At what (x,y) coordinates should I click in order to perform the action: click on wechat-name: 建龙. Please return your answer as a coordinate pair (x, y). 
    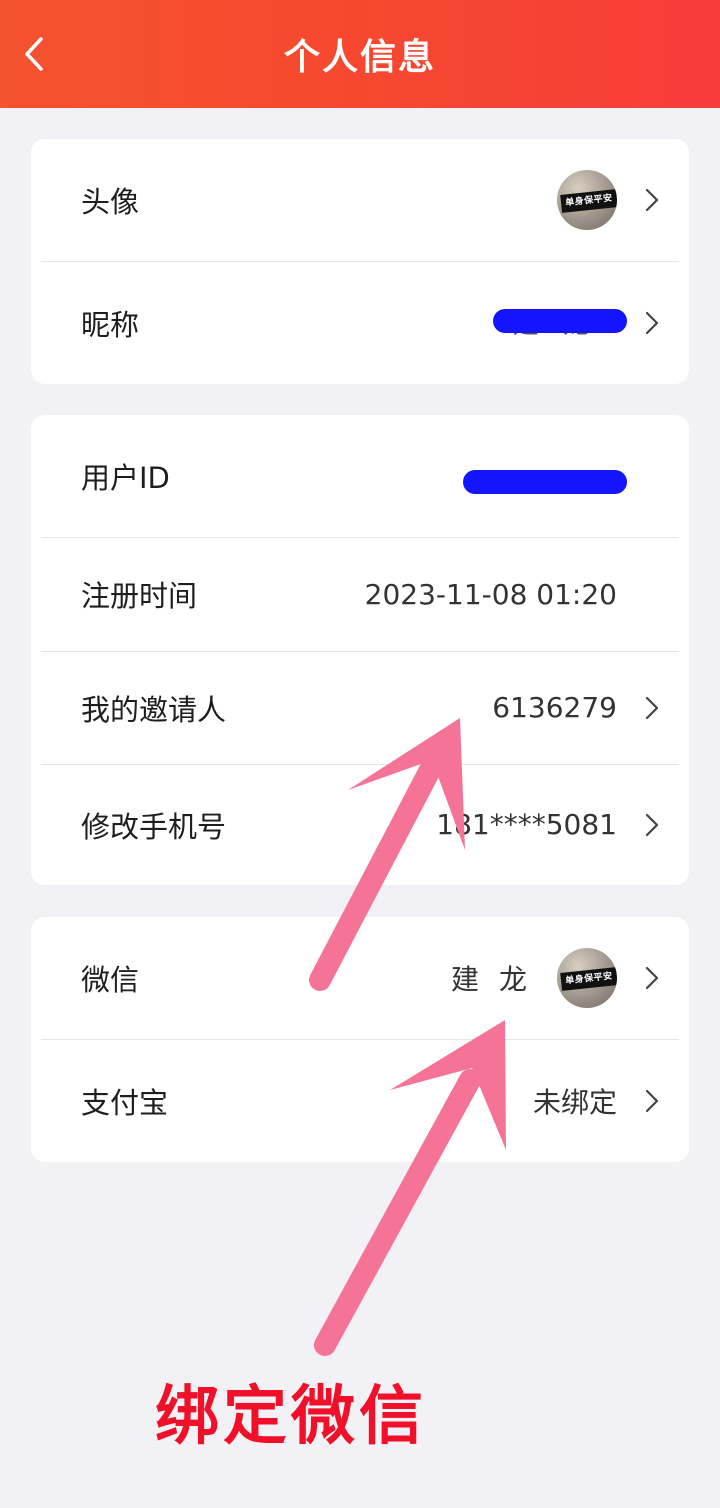
    Looking at the image, I should click on (498, 979).